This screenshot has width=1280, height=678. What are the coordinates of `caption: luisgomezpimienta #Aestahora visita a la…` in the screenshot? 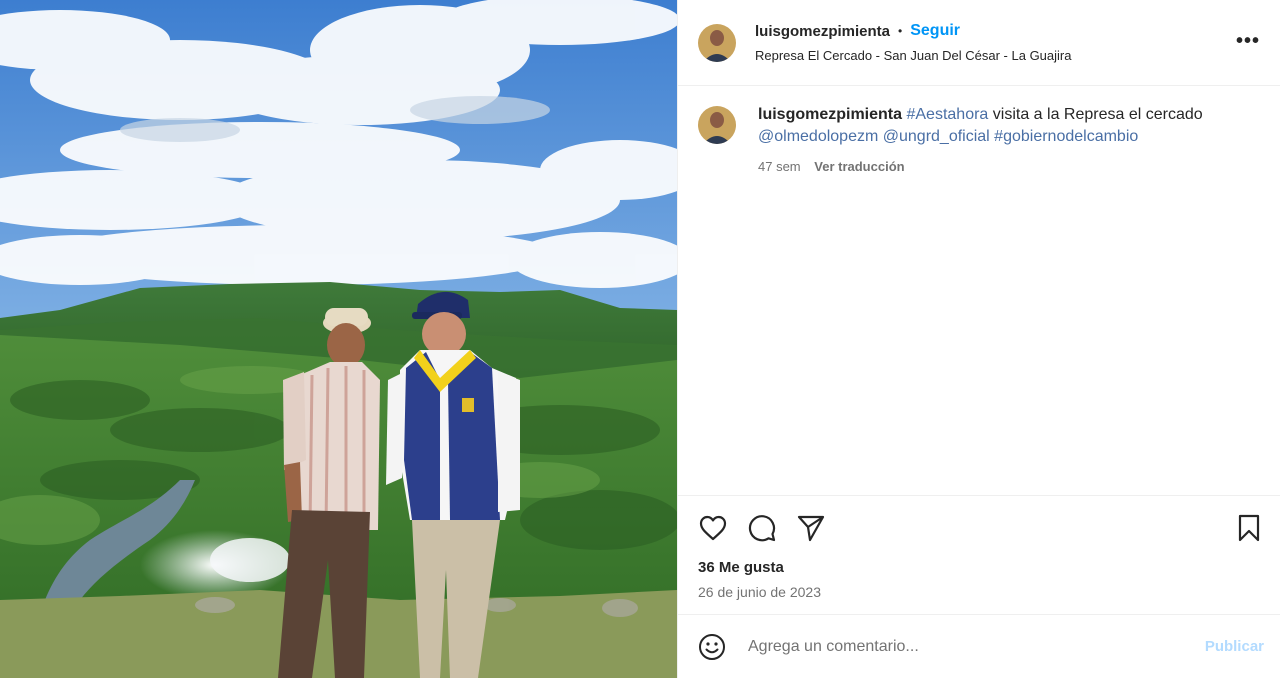 It's located at (979, 141).